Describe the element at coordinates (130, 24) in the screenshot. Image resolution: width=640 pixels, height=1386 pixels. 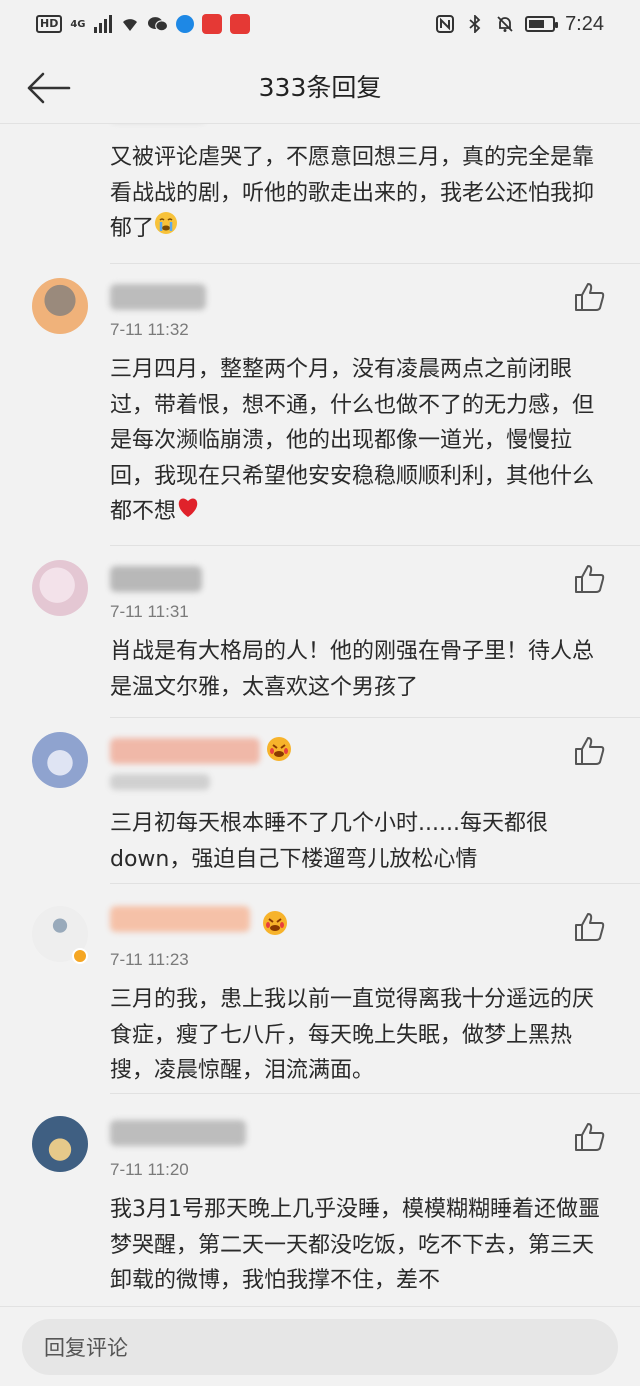
I see `wifi-icon` at that location.